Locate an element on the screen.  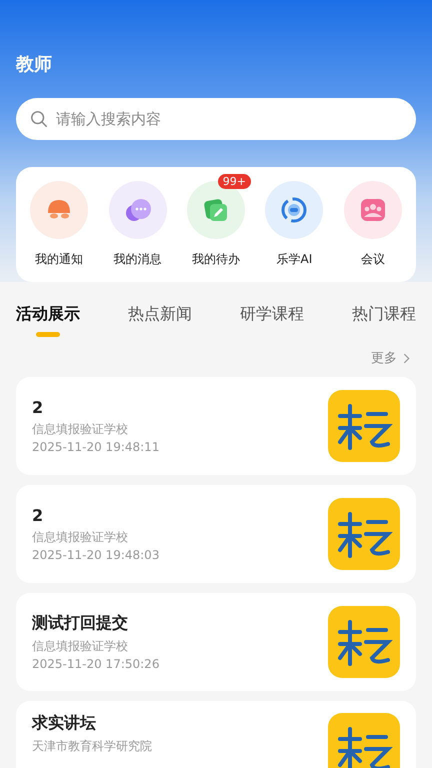
shortcut-item: 乐学AI is located at coordinates (294, 220).